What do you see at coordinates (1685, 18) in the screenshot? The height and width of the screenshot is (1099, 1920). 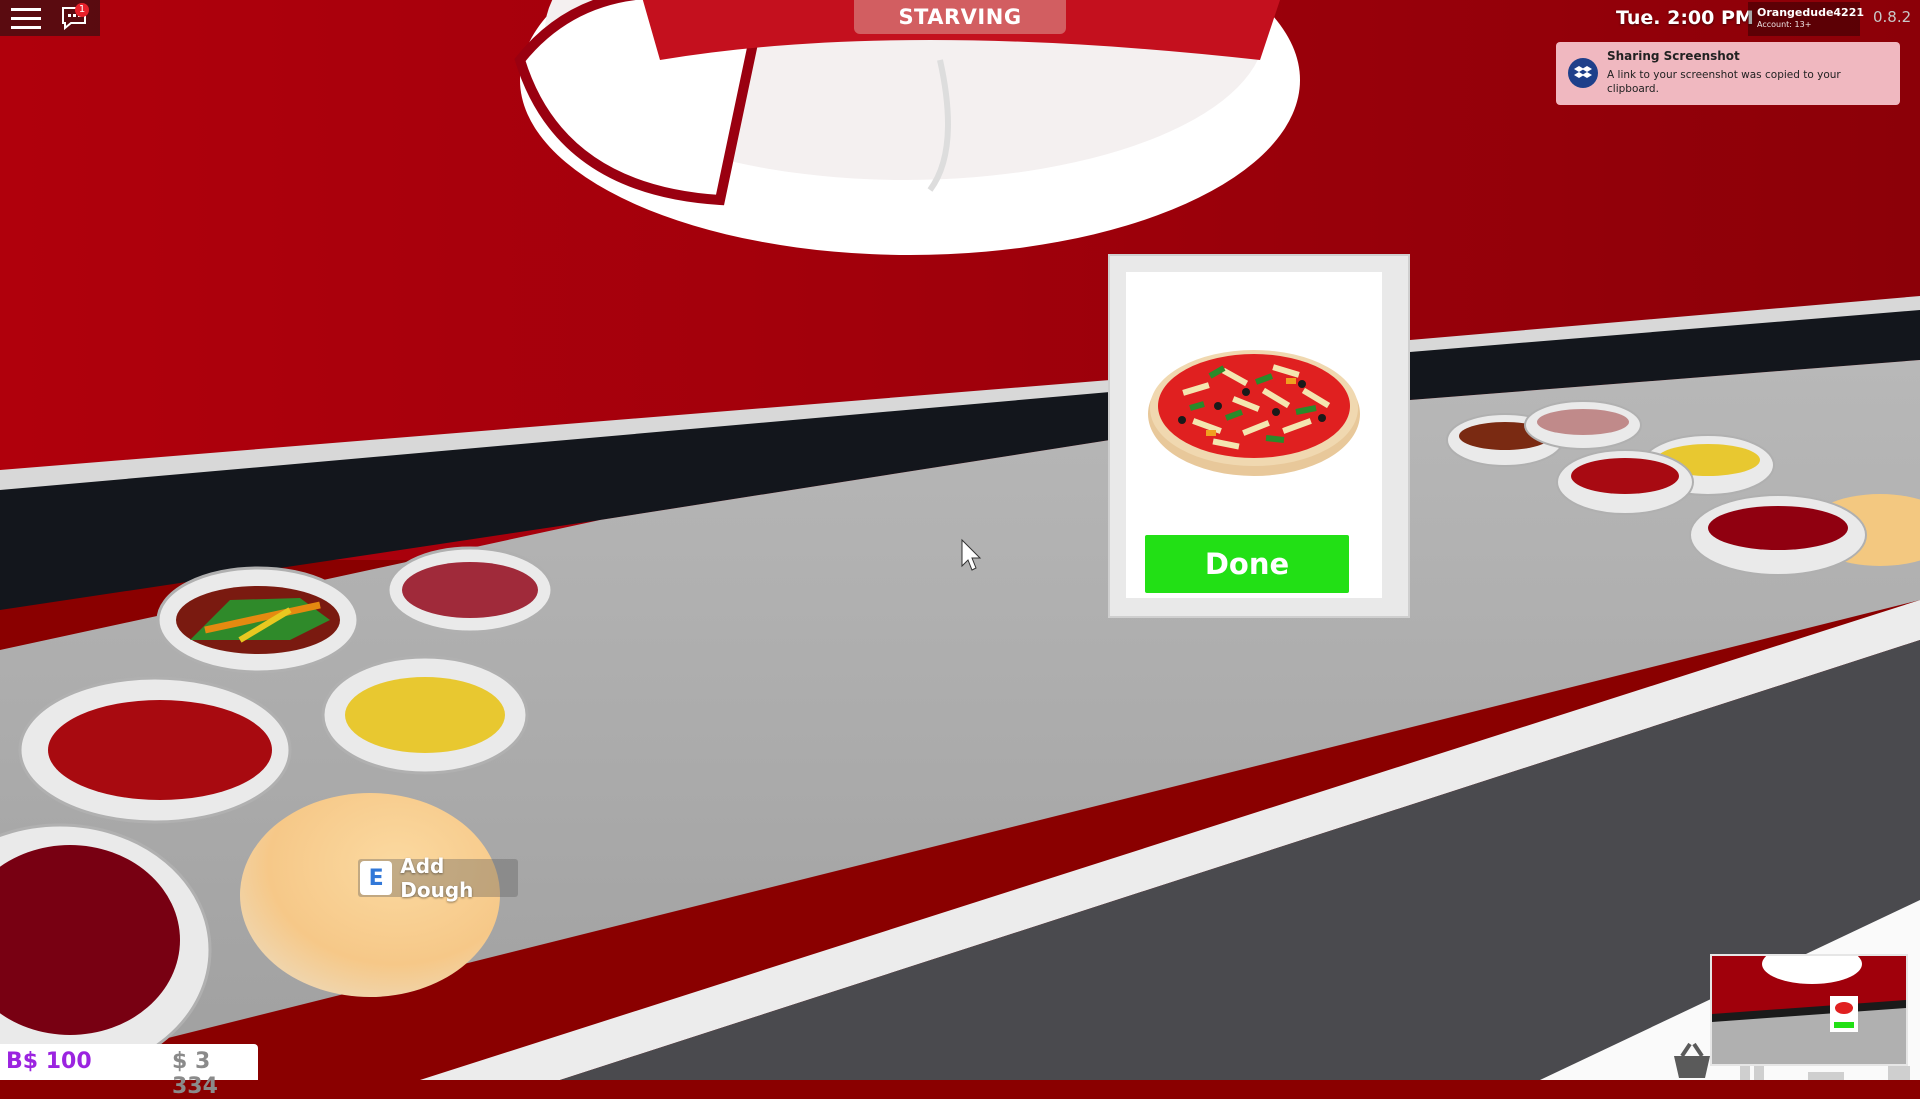 I see `game-clock: Tue. 2:00 PM` at bounding box center [1685, 18].